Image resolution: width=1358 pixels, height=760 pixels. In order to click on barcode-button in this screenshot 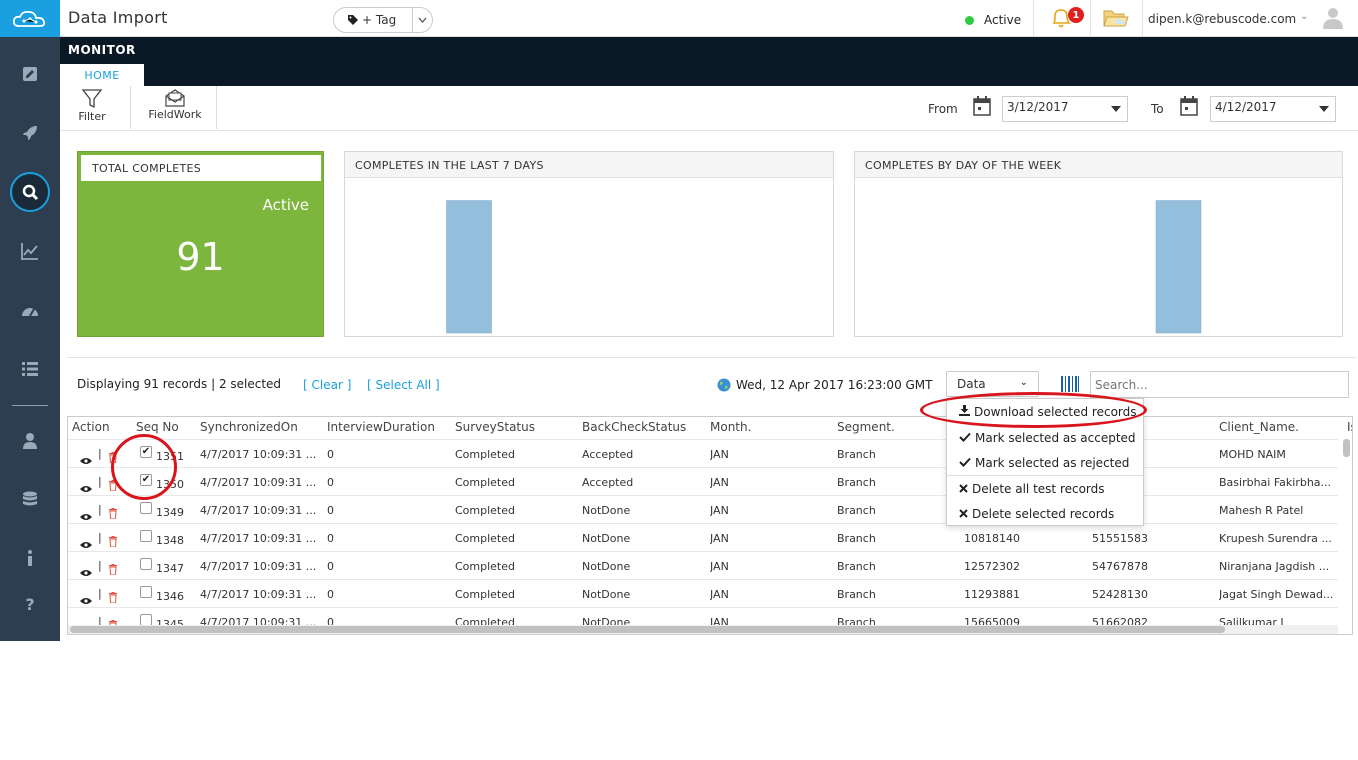, I will do `click(1070, 386)`.